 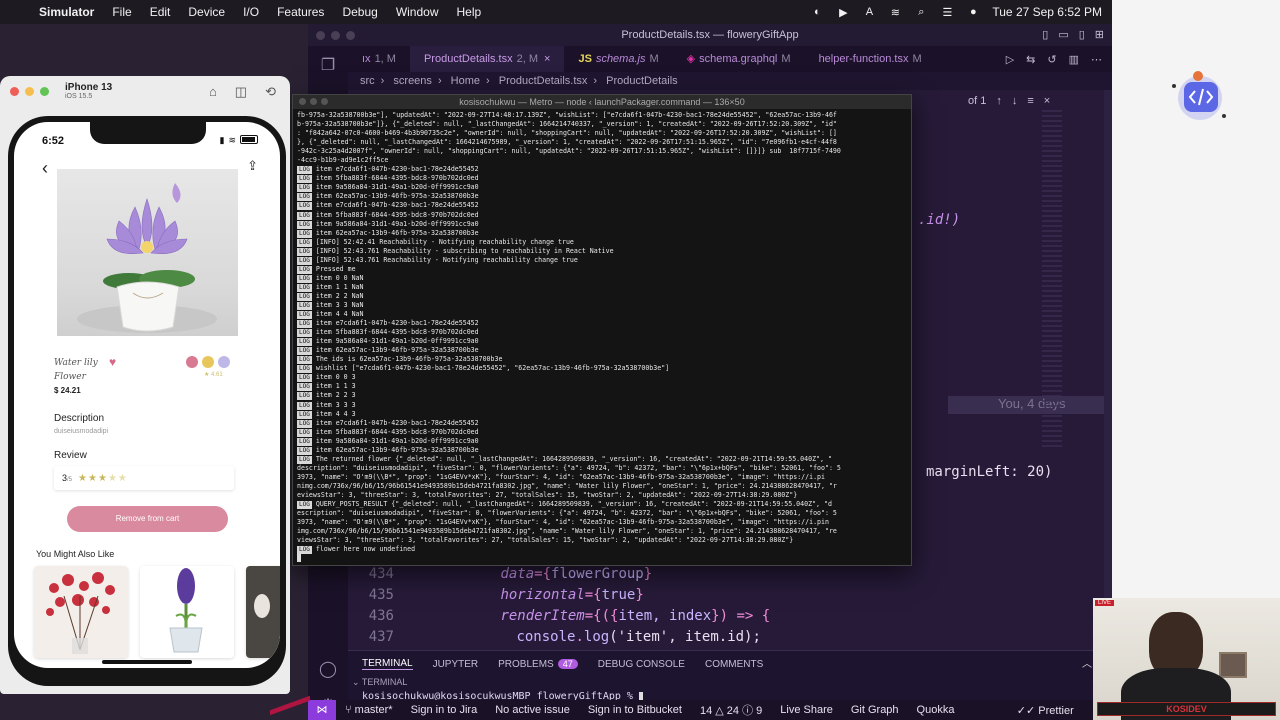 What do you see at coordinates (45, 168) in the screenshot?
I see `back-chevron-icon: ‹` at bounding box center [45, 168].